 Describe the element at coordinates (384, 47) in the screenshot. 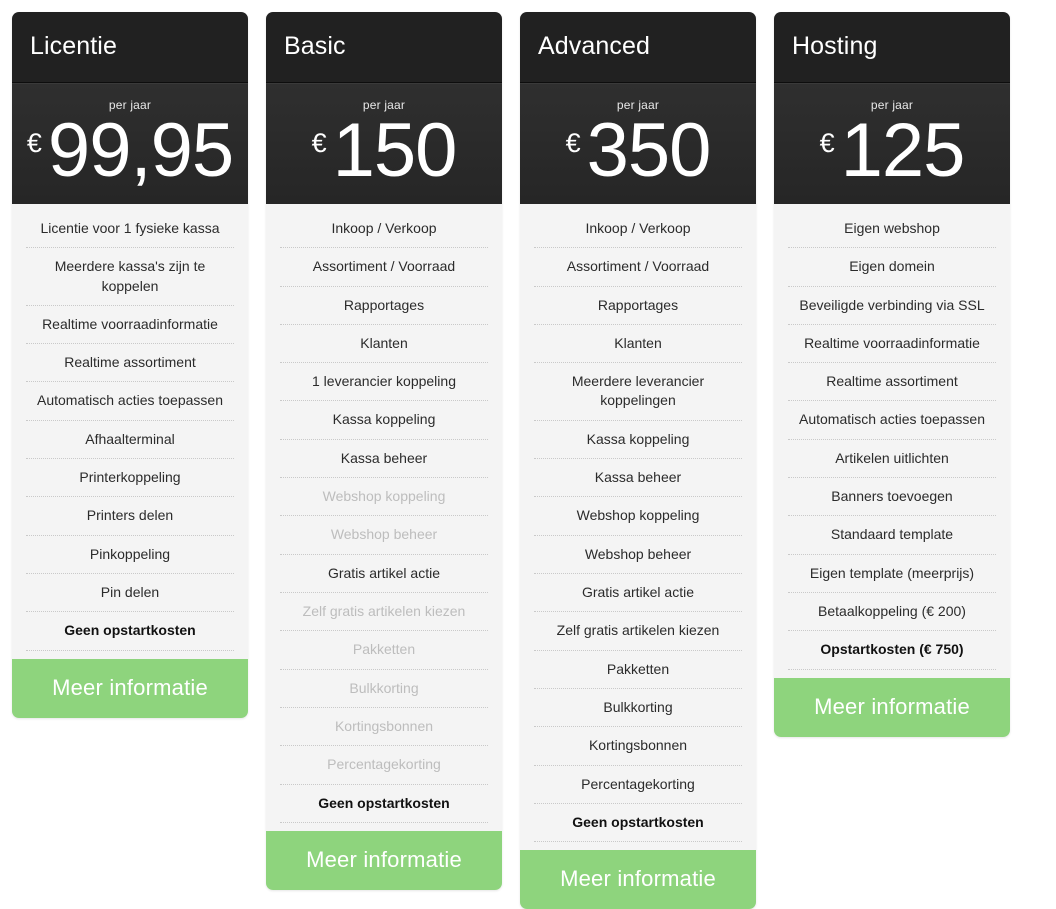

I see `plan-title: Basic` at that location.